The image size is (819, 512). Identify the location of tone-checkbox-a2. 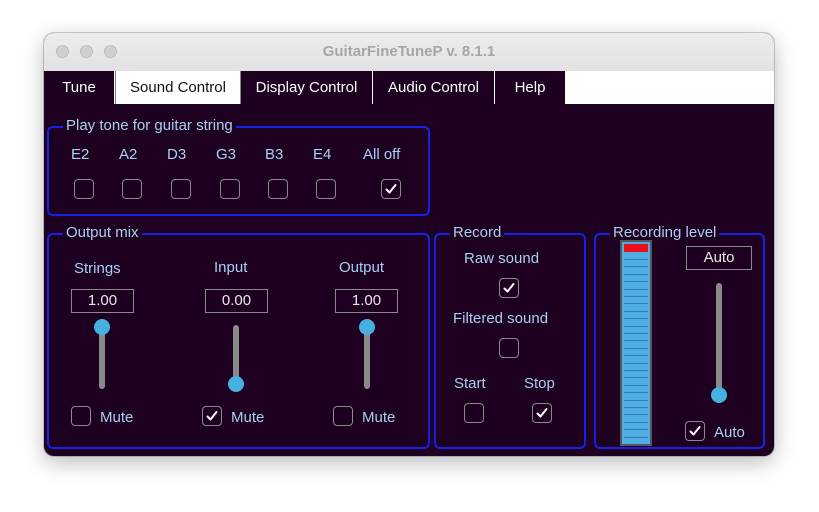
(132, 189).